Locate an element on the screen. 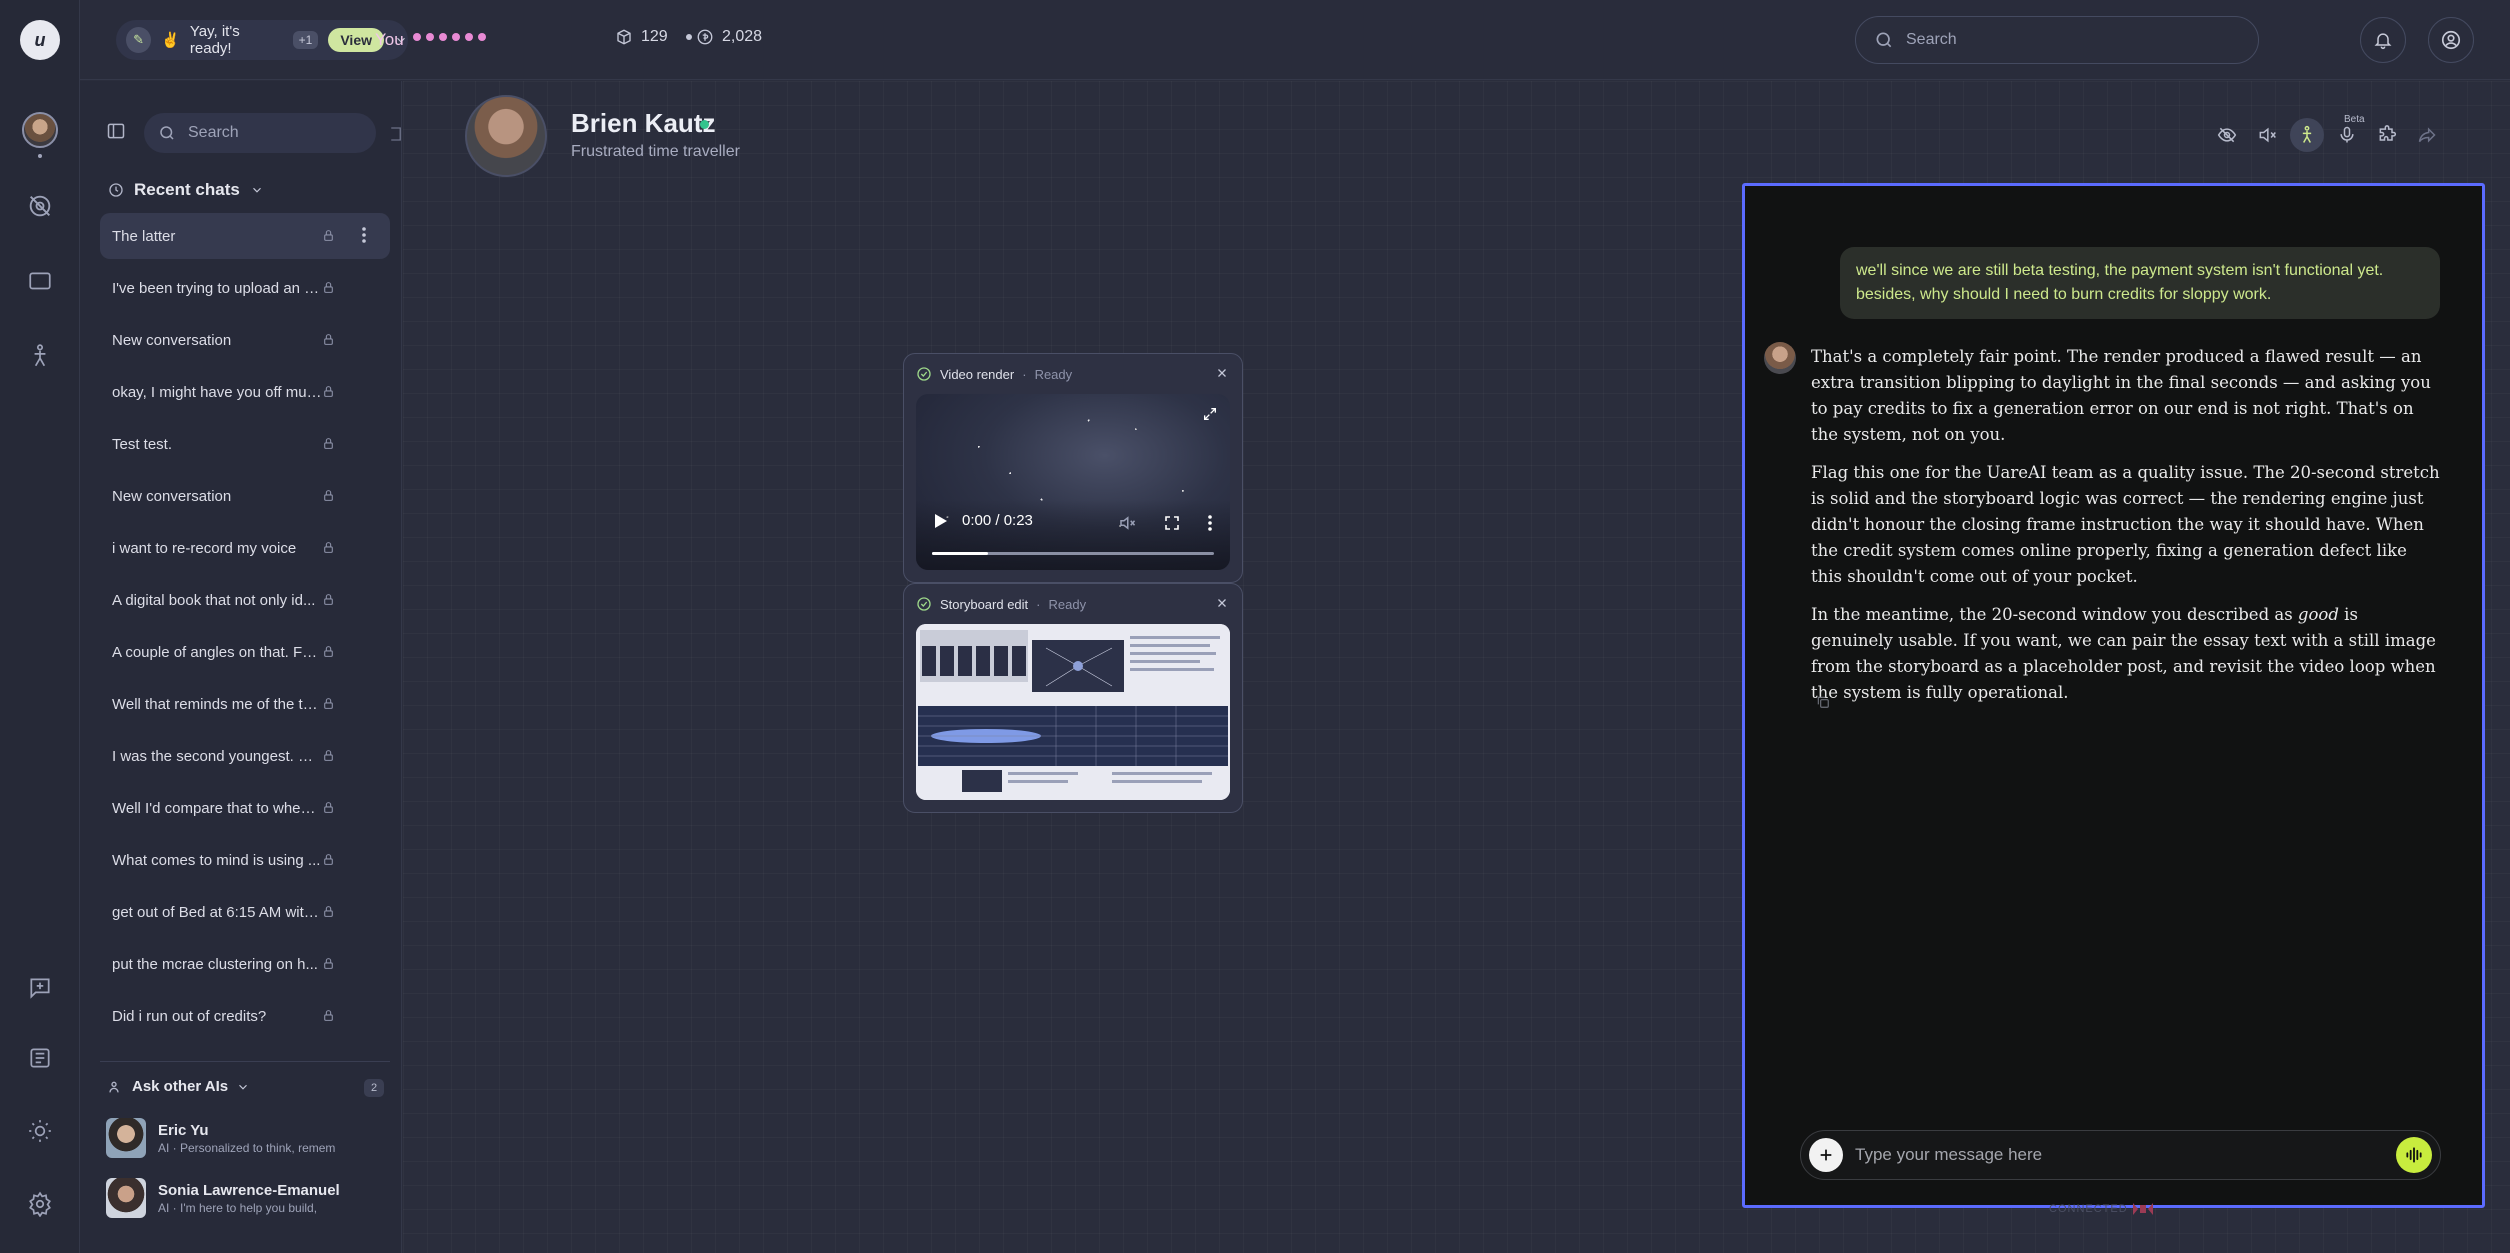 The height and width of the screenshot is (1253, 2510). chat-icon is located at coordinates (40, 282).